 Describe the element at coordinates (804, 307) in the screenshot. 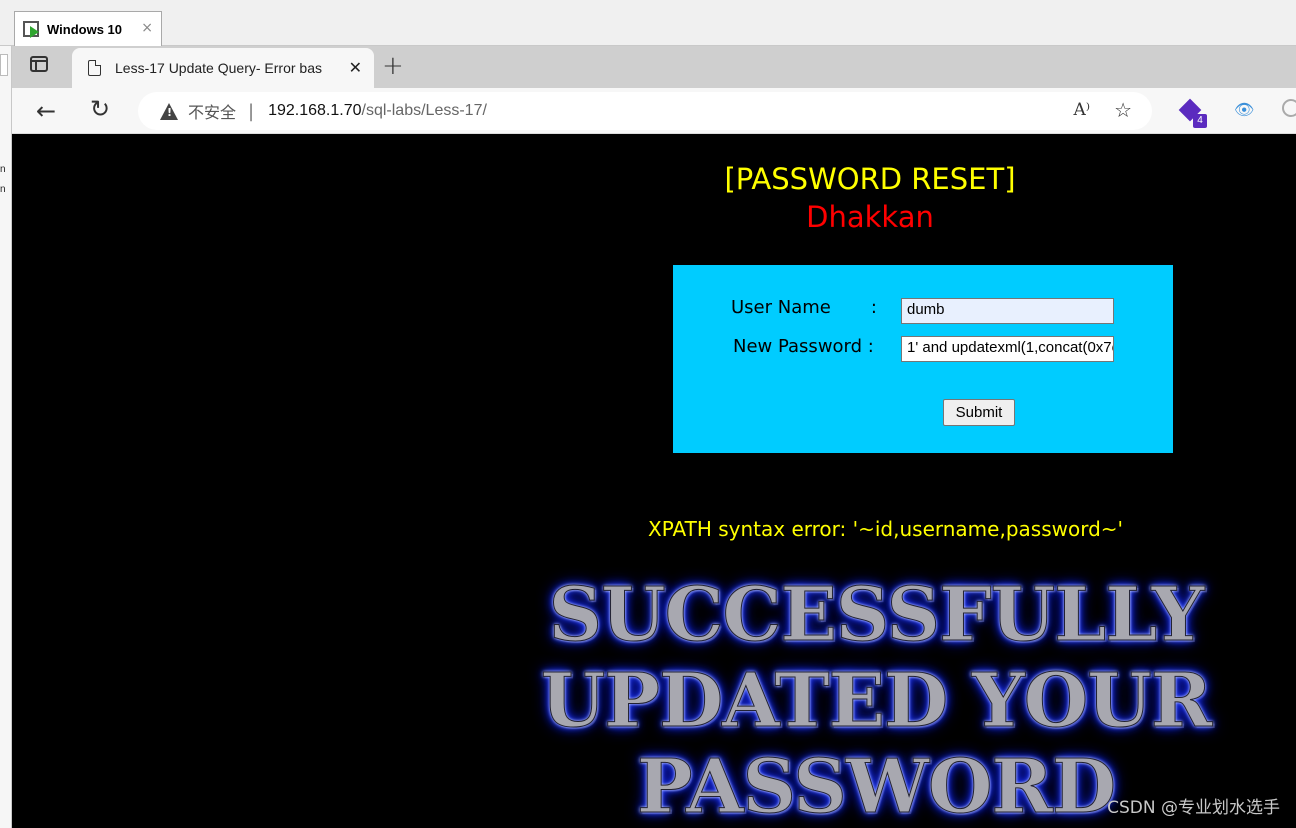

I see `username-label: User Name :` at that location.